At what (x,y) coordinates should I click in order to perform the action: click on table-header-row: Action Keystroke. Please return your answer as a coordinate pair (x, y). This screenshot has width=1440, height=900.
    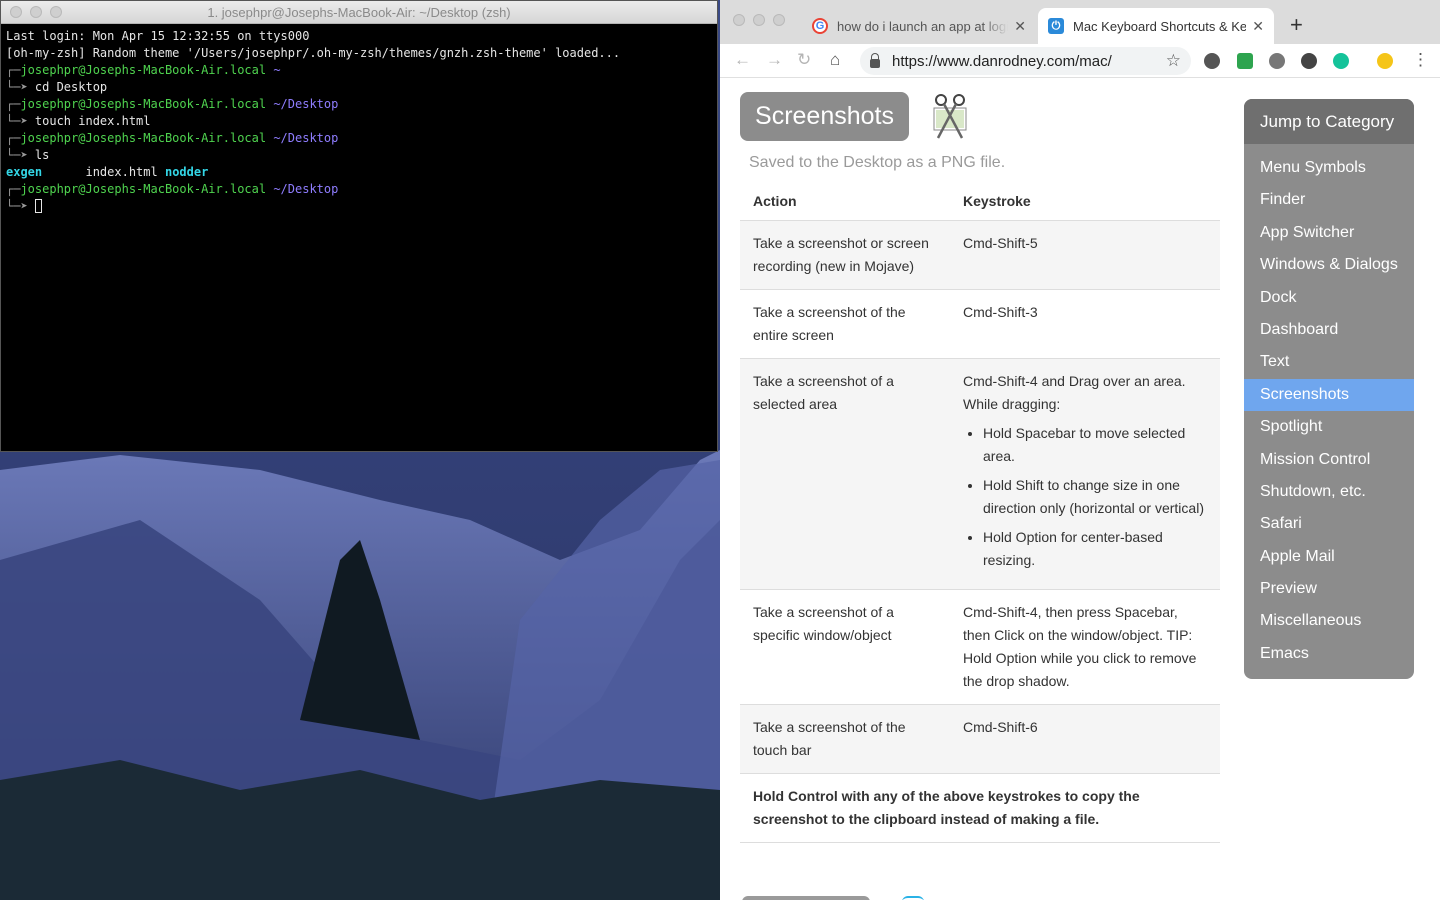
    Looking at the image, I should click on (980, 201).